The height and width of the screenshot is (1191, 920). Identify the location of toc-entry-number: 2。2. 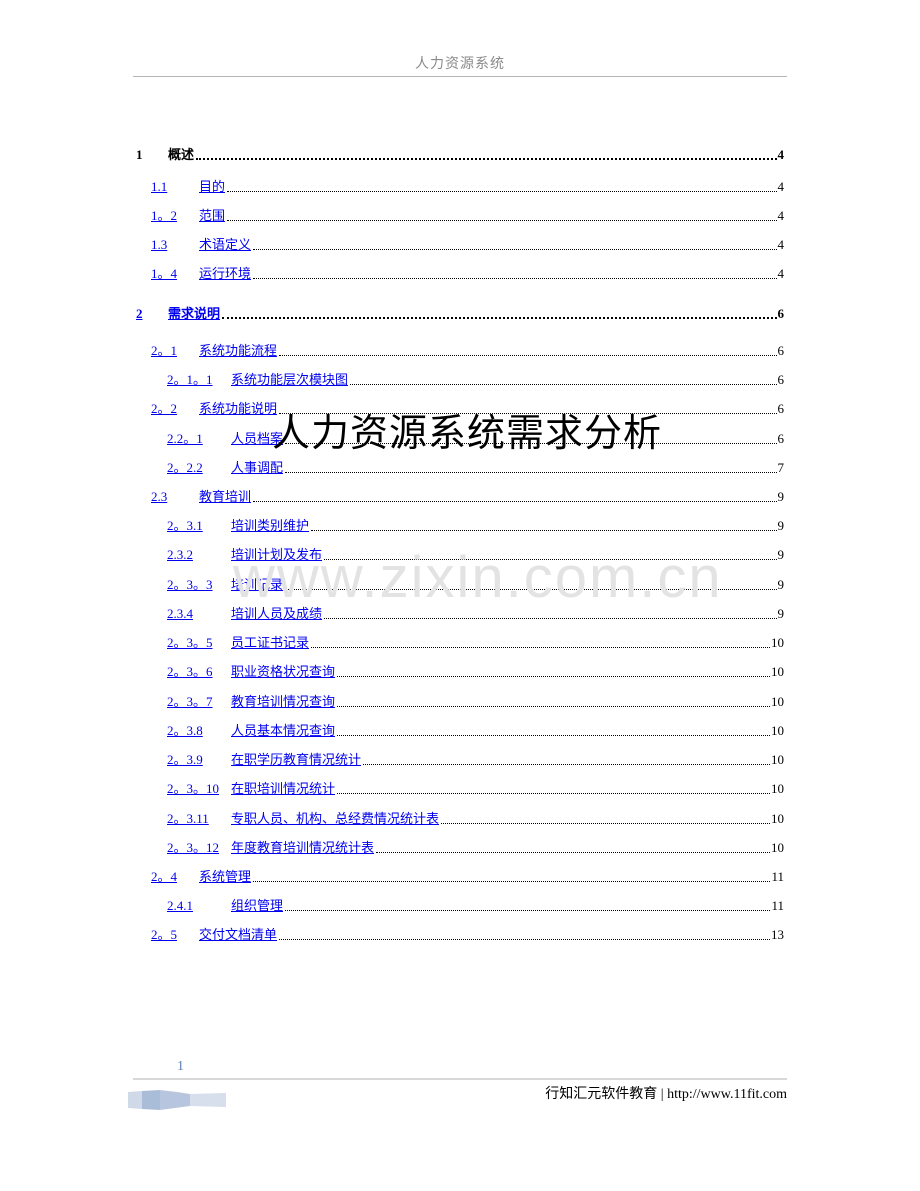
(175, 409).